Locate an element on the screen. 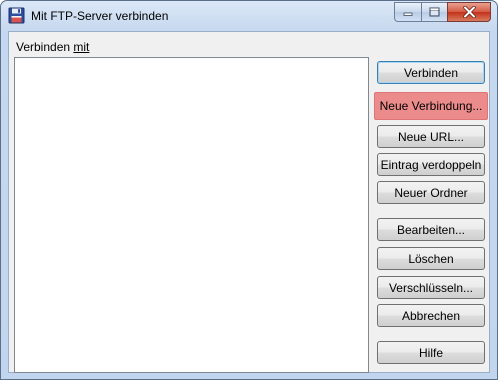  minimize-icon is located at coordinates (408, 14).